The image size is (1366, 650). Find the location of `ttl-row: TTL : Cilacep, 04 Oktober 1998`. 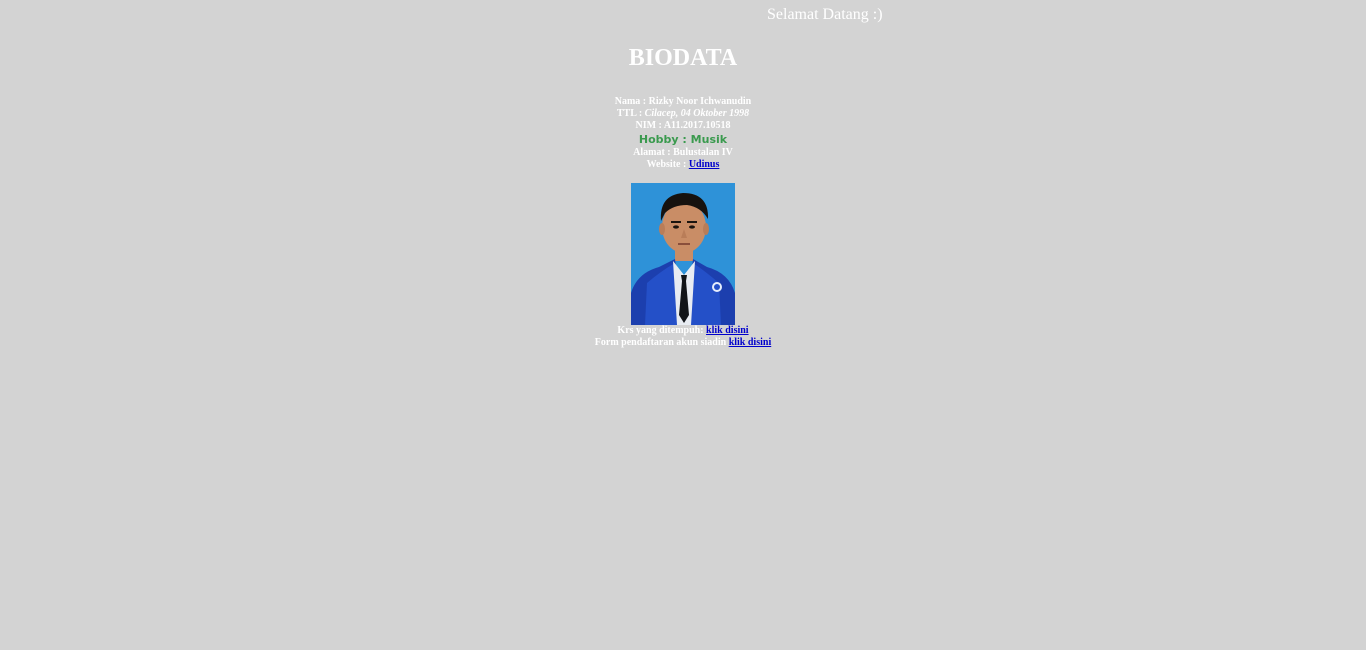

ttl-row: TTL : Cilacep, 04 Oktober 1998 is located at coordinates (683, 114).